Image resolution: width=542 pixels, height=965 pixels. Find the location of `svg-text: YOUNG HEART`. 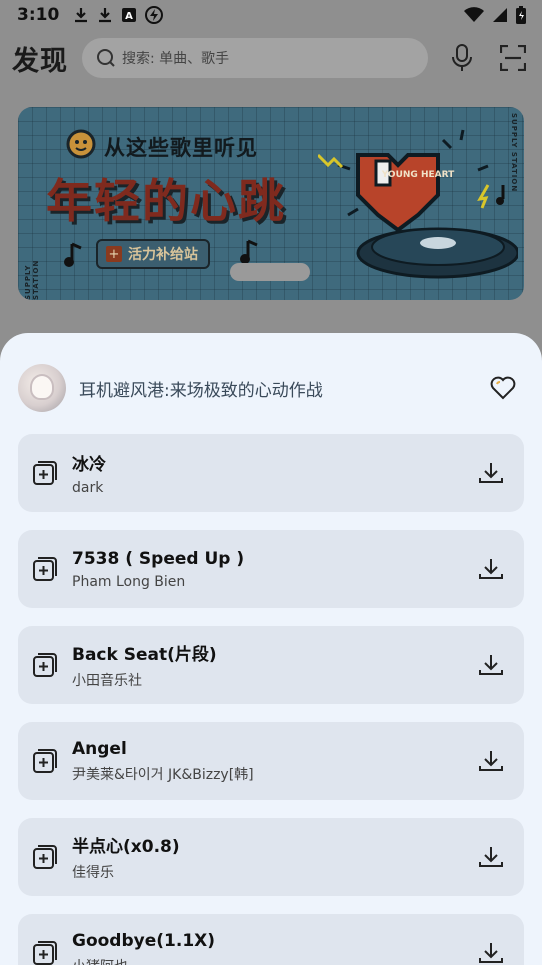

svg-text: YOUNG HEART is located at coordinates (418, 175).